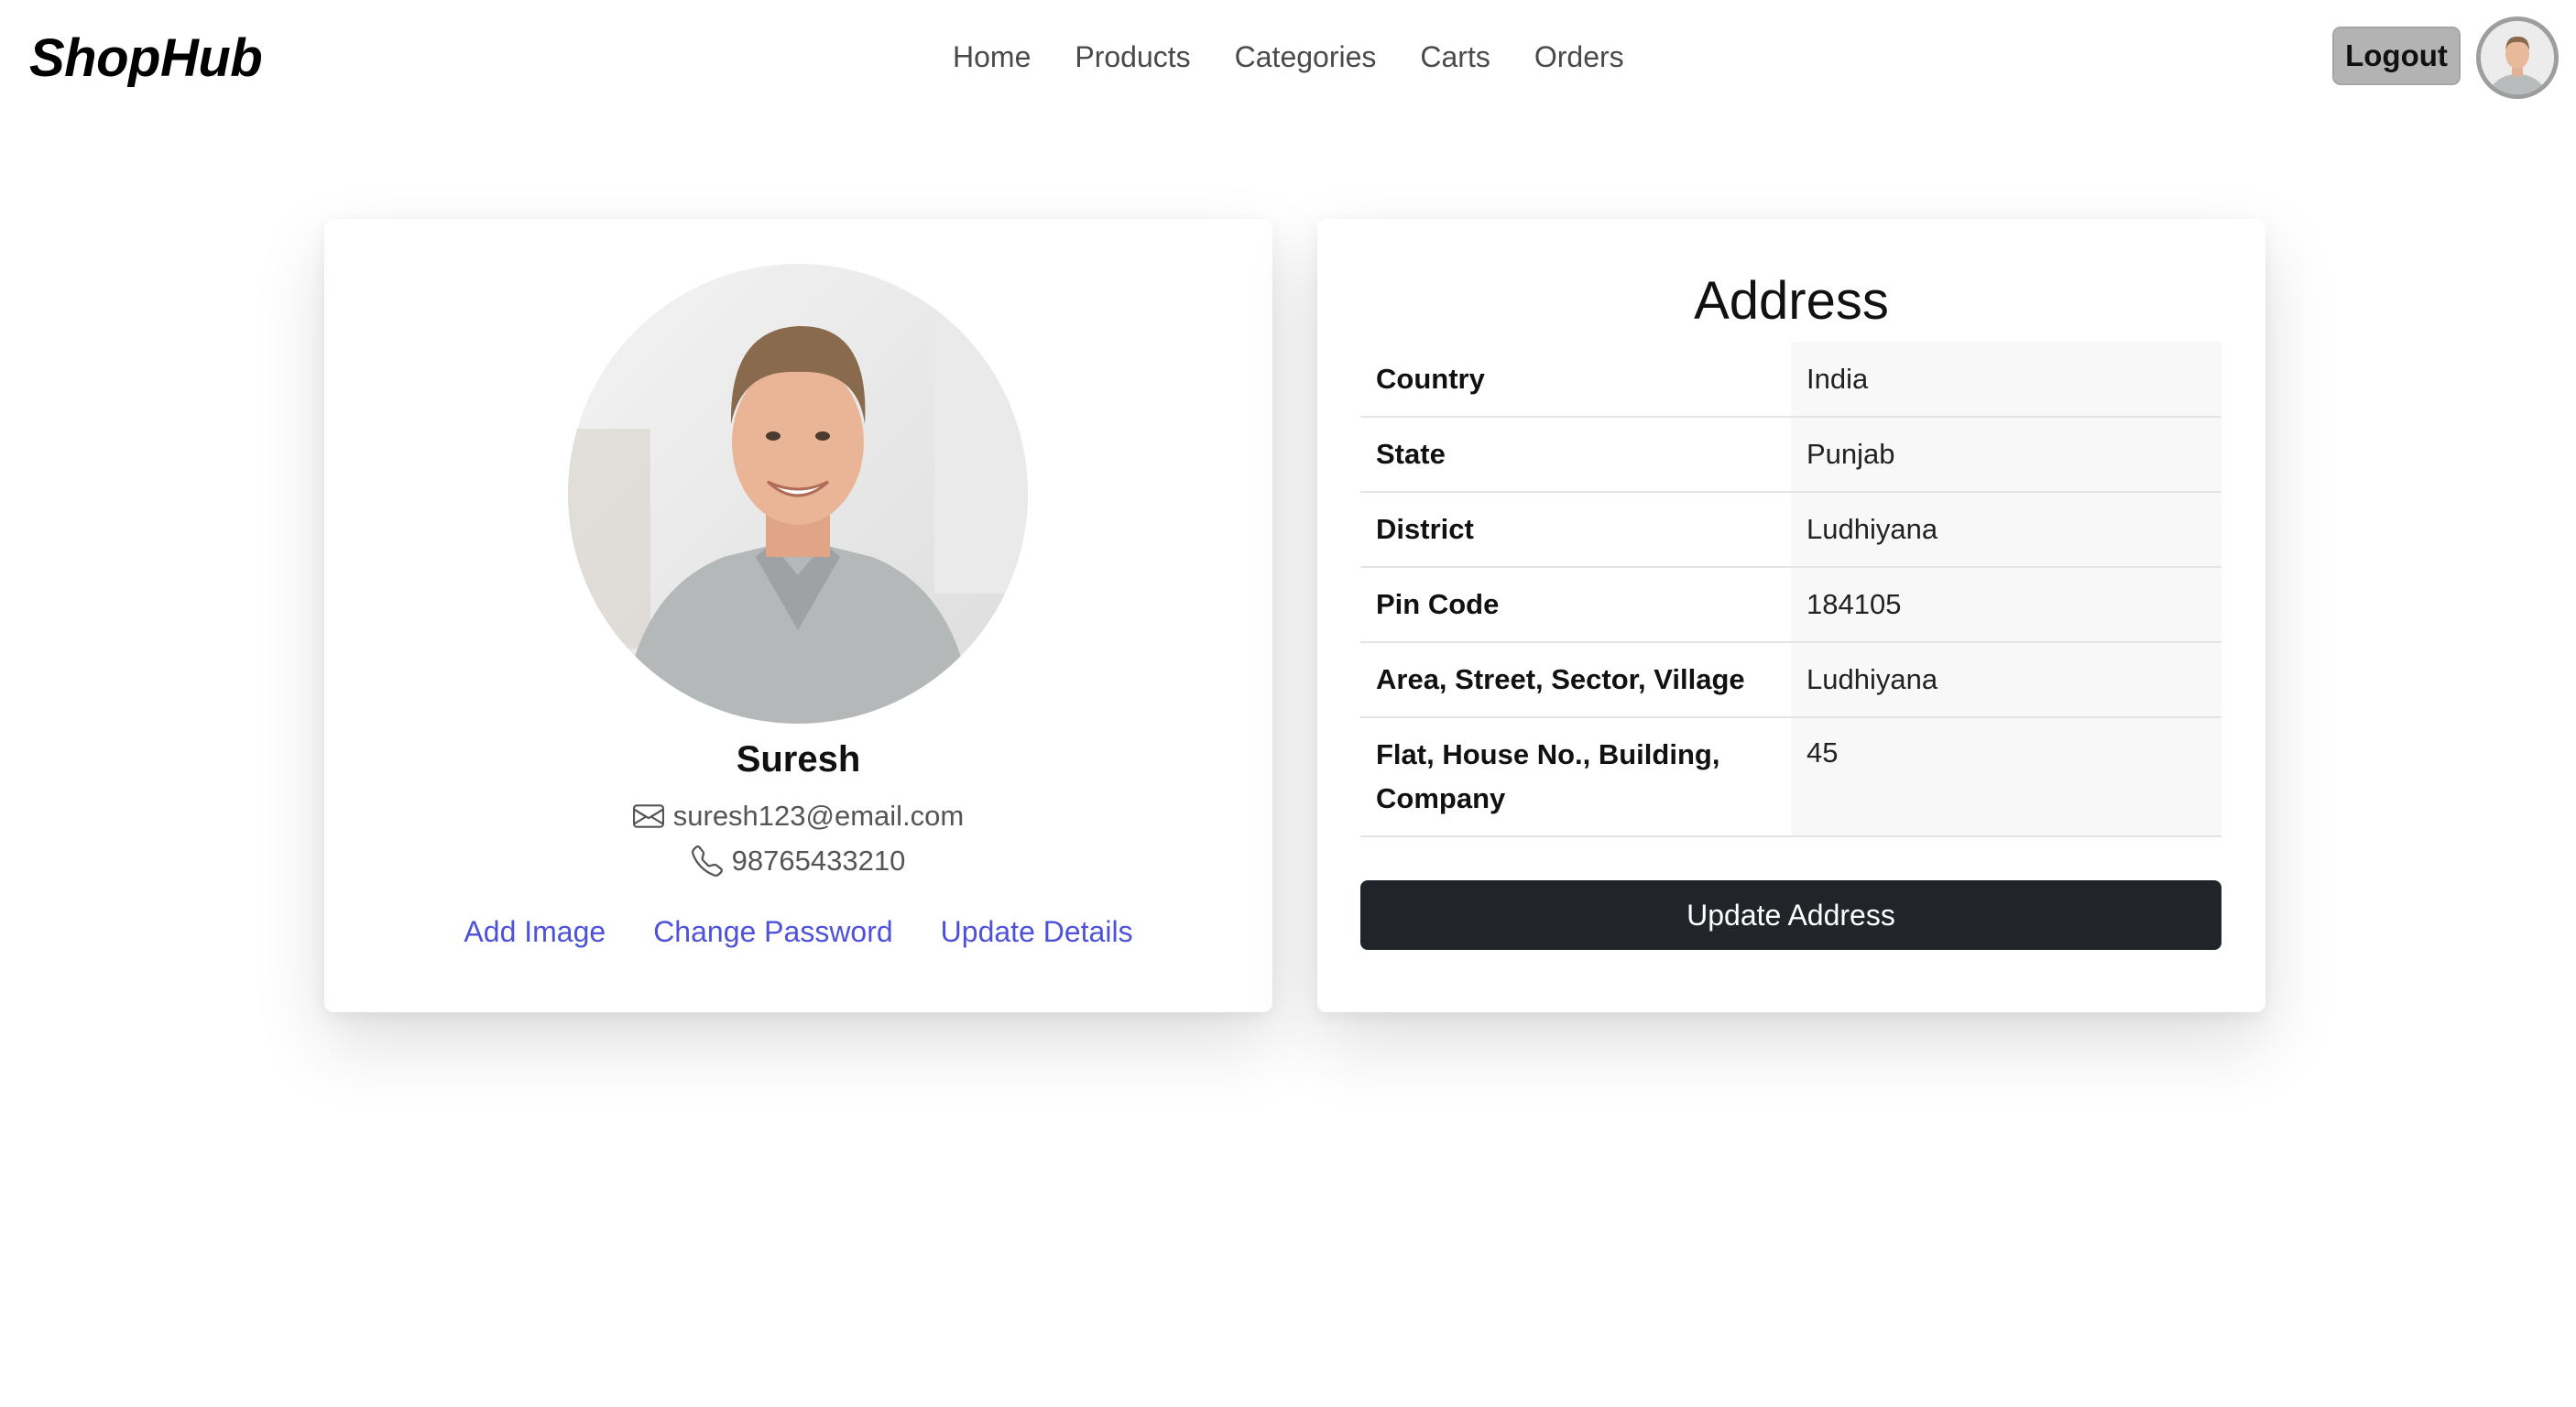 The image size is (2576, 1407). I want to click on table-row: State Punjab, so click(1791, 455).